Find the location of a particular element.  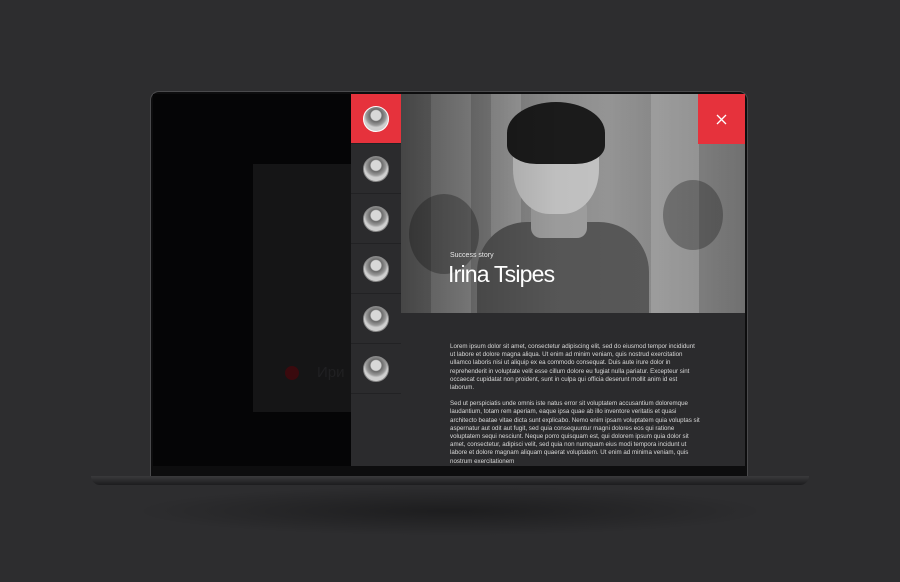

story-thumbnail-list is located at coordinates (376, 280).